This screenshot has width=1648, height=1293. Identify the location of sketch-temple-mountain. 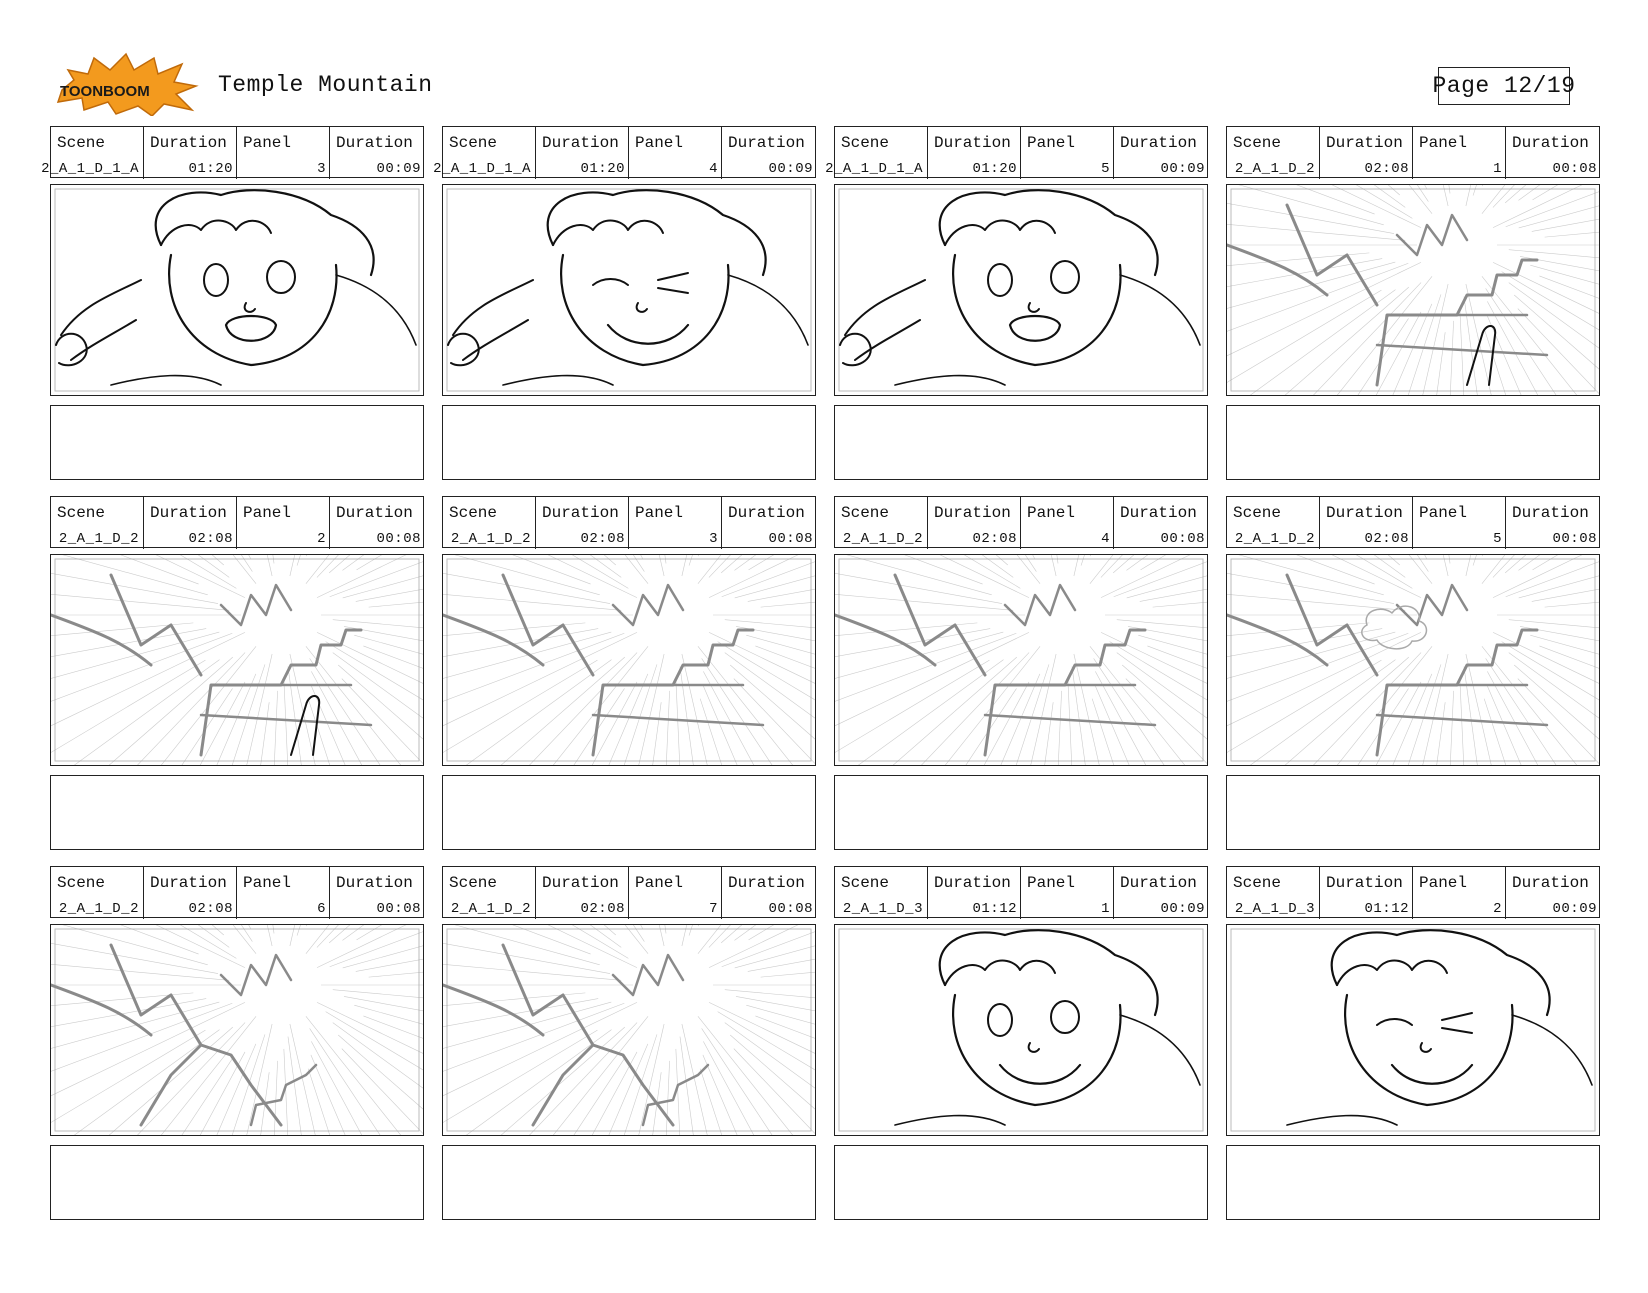
(629, 660).